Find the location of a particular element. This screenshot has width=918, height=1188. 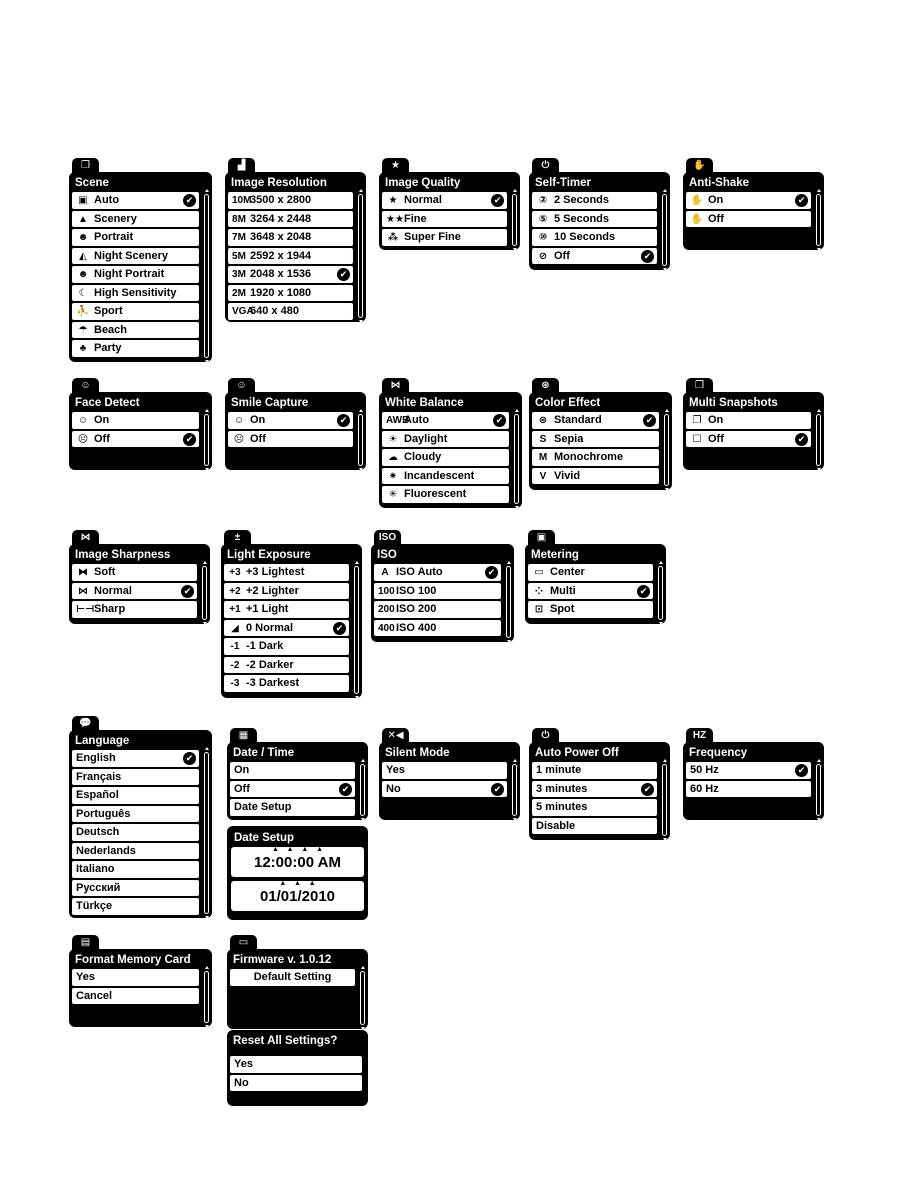

option-auto: AWBAuto ✔ is located at coordinates (445, 420).